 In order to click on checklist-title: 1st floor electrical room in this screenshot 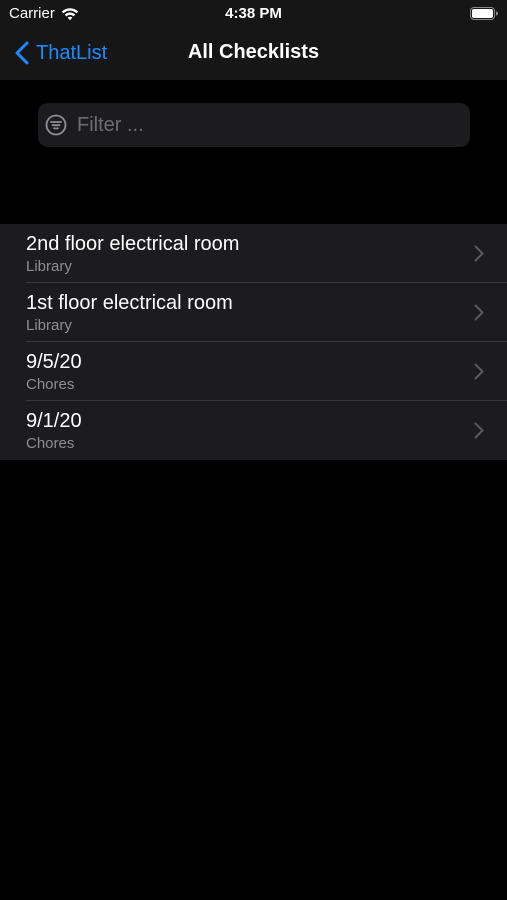, I will do `click(129, 303)`.